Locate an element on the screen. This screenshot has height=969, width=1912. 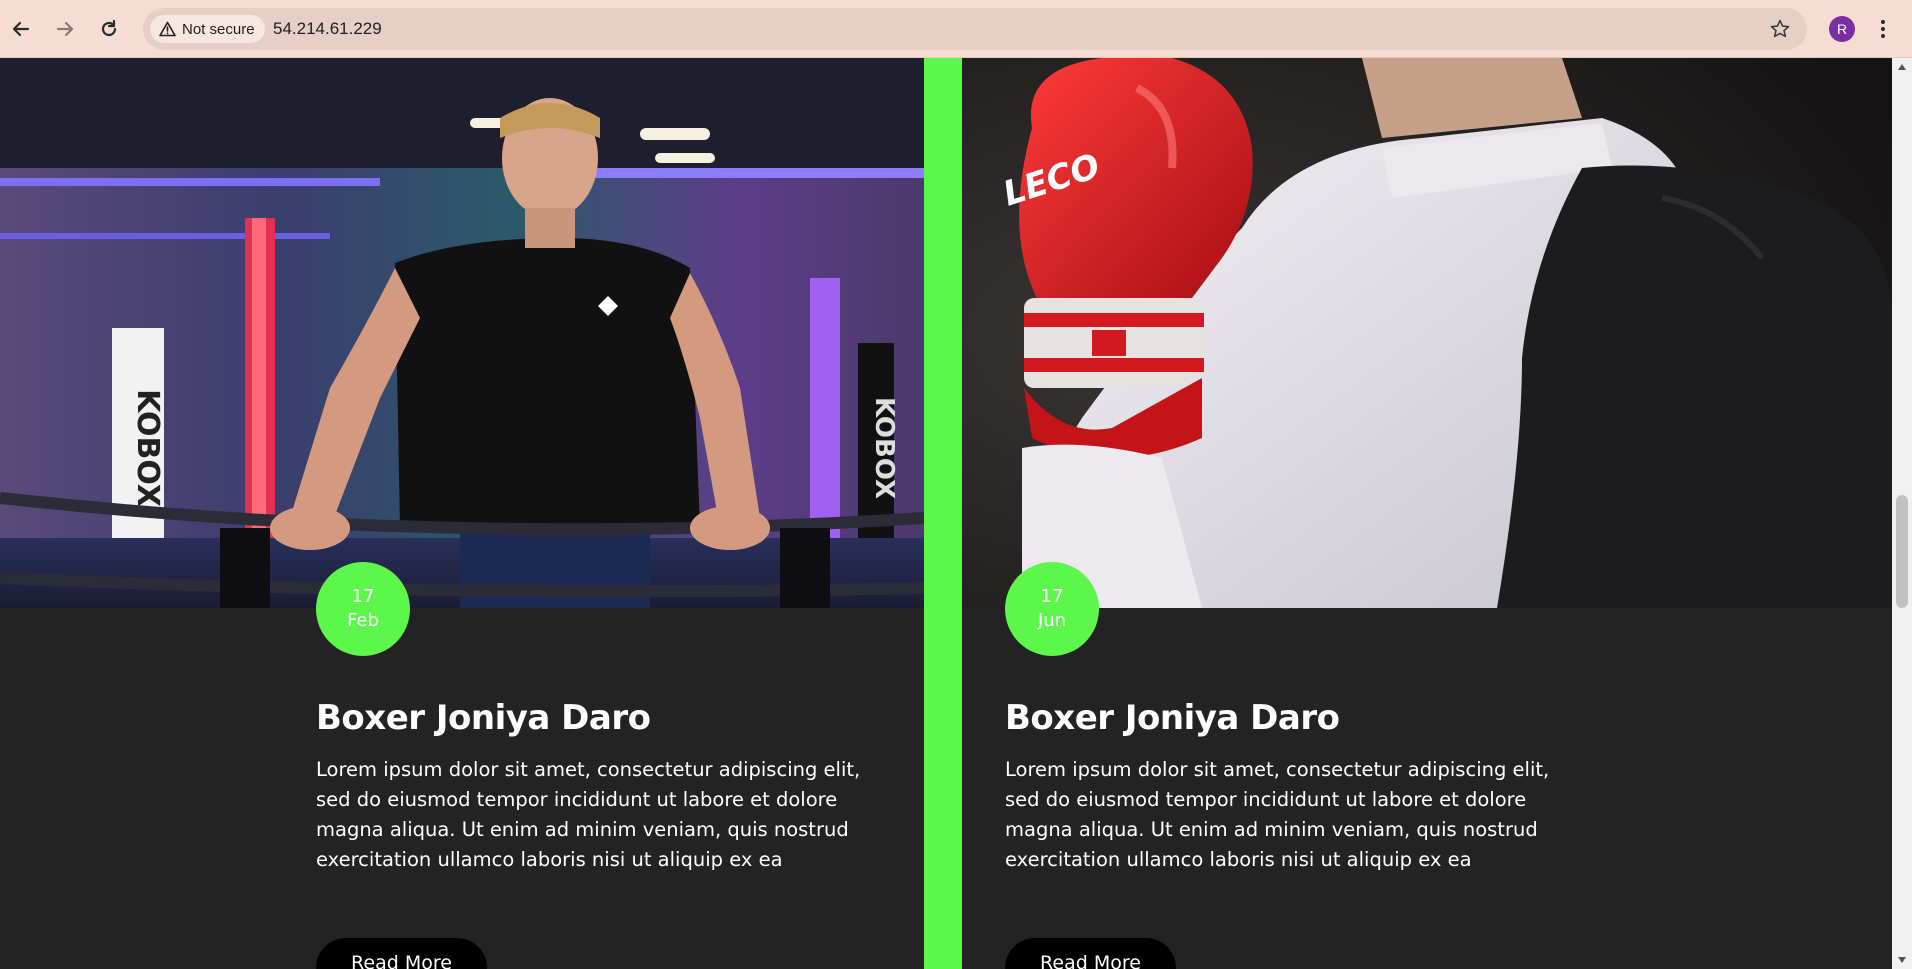
scroll-up-arrow-icon is located at coordinates (1902, 67).